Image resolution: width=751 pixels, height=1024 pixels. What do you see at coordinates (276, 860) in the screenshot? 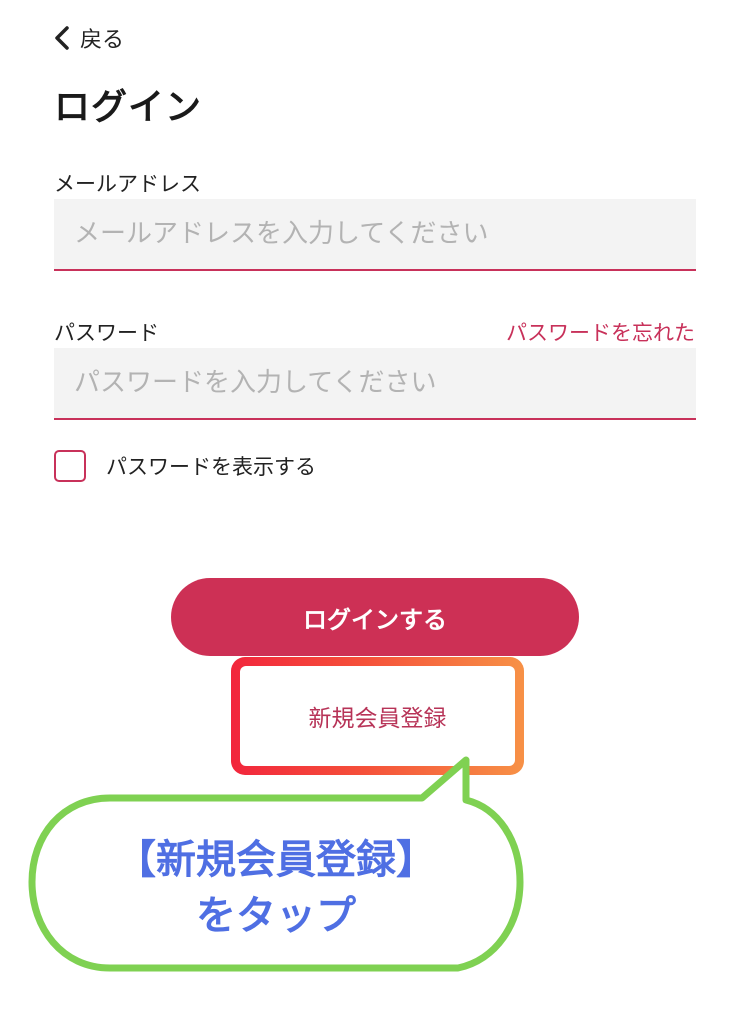
I see `callout-line-1: 【新規会員登録】` at bounding box center [276, 860].